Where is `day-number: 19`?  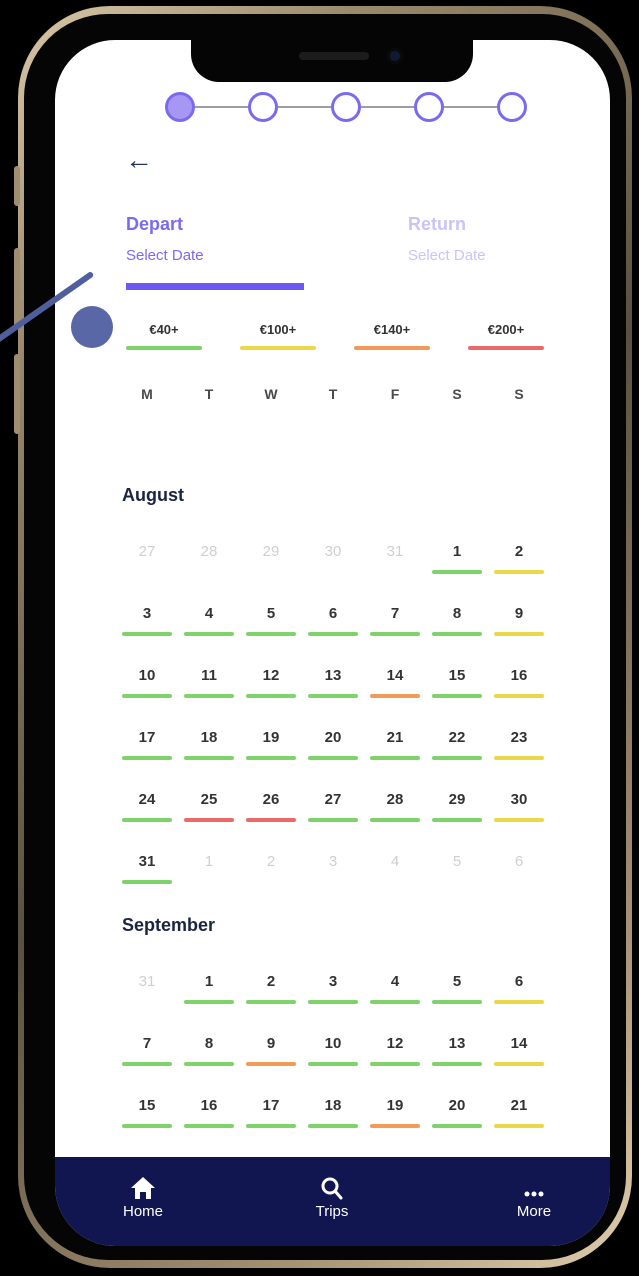 day-number: 19 is located at coordinates (395, 1105).